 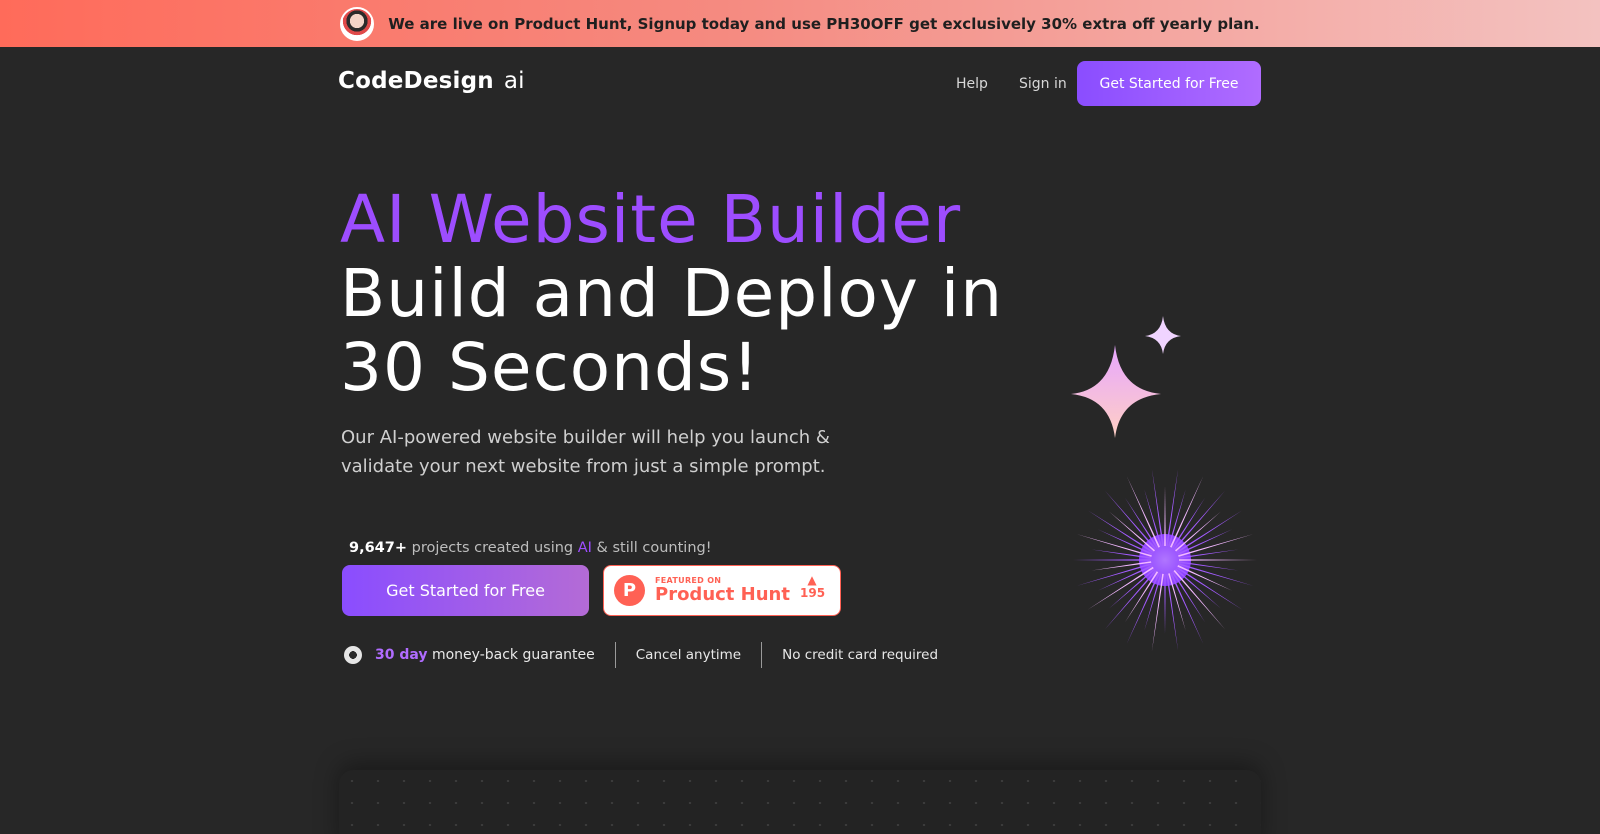 What do you see at coordinates (813, 593) in the screenshot?
I see `vote-count: 195` at bounding box center [813, 593].